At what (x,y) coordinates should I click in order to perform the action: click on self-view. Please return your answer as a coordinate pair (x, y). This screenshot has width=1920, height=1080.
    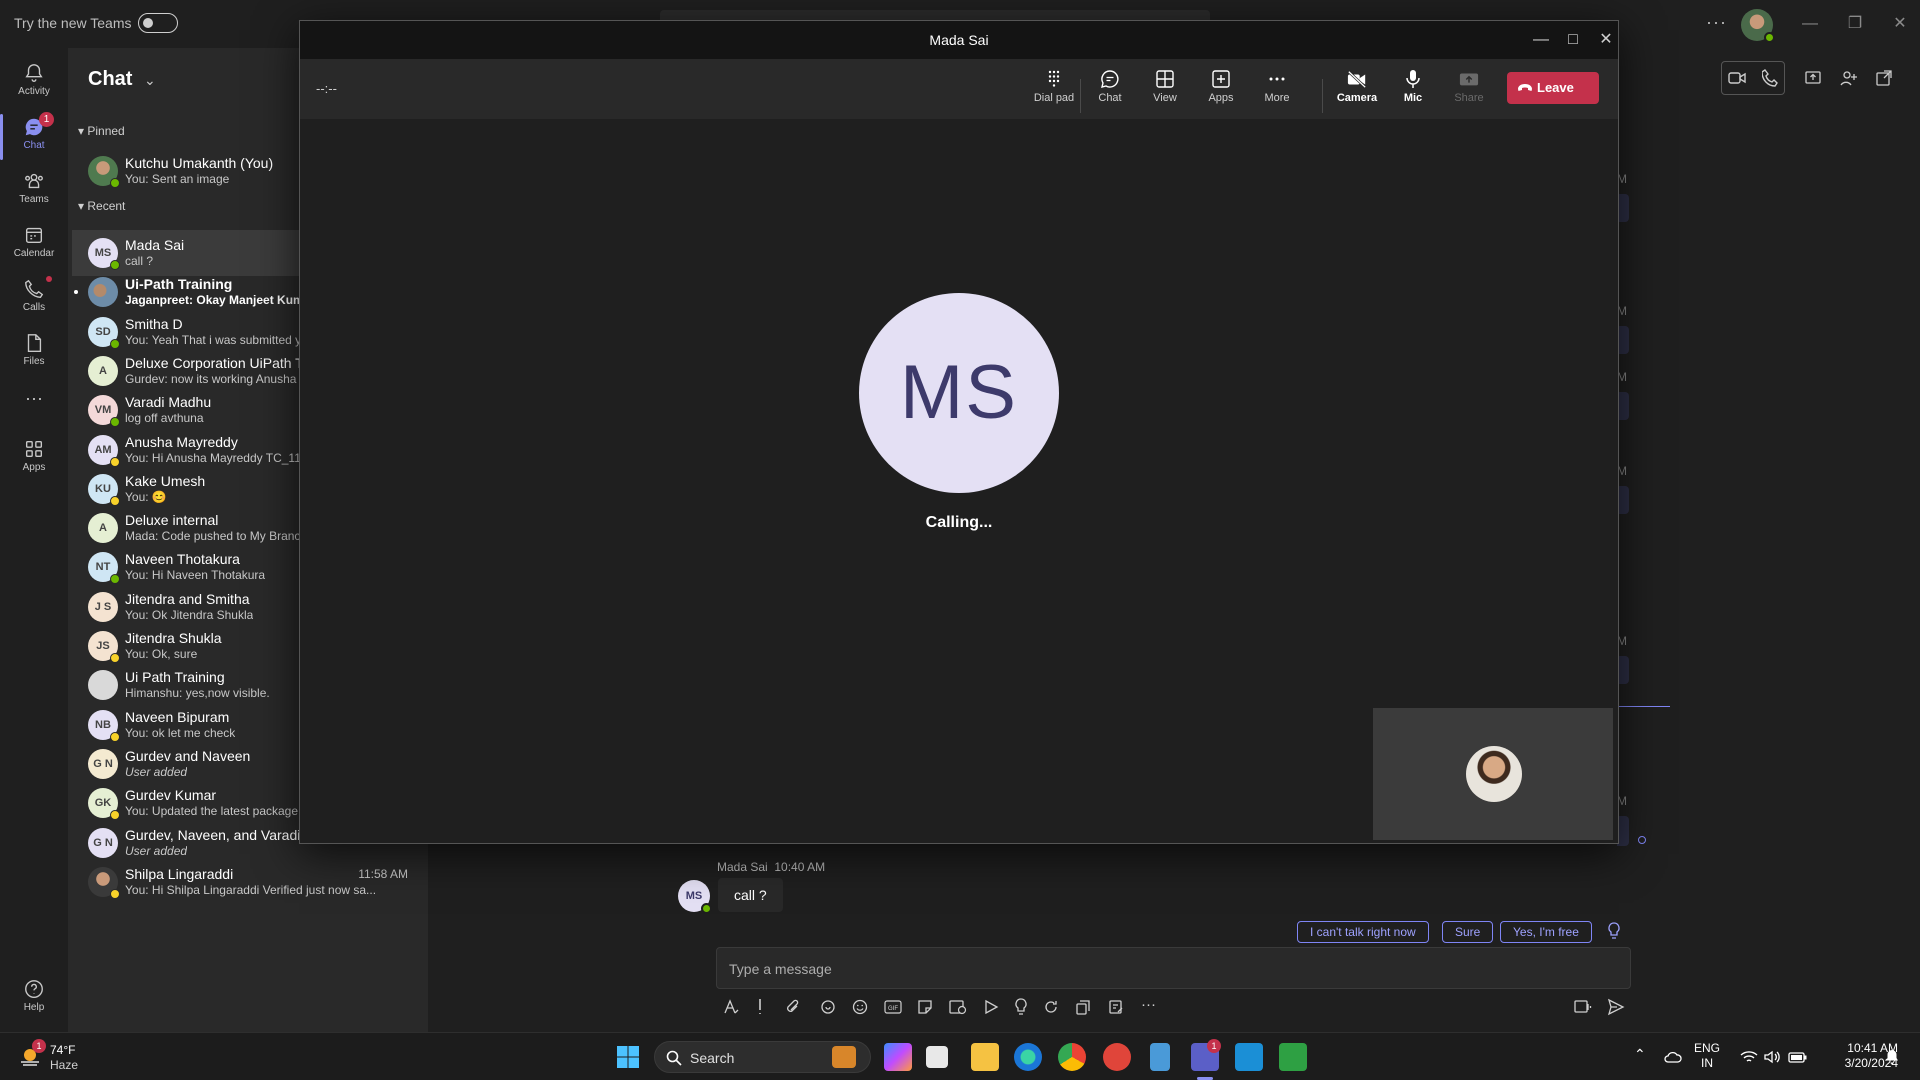
    Looking at the image, I should click on (1493, 774).